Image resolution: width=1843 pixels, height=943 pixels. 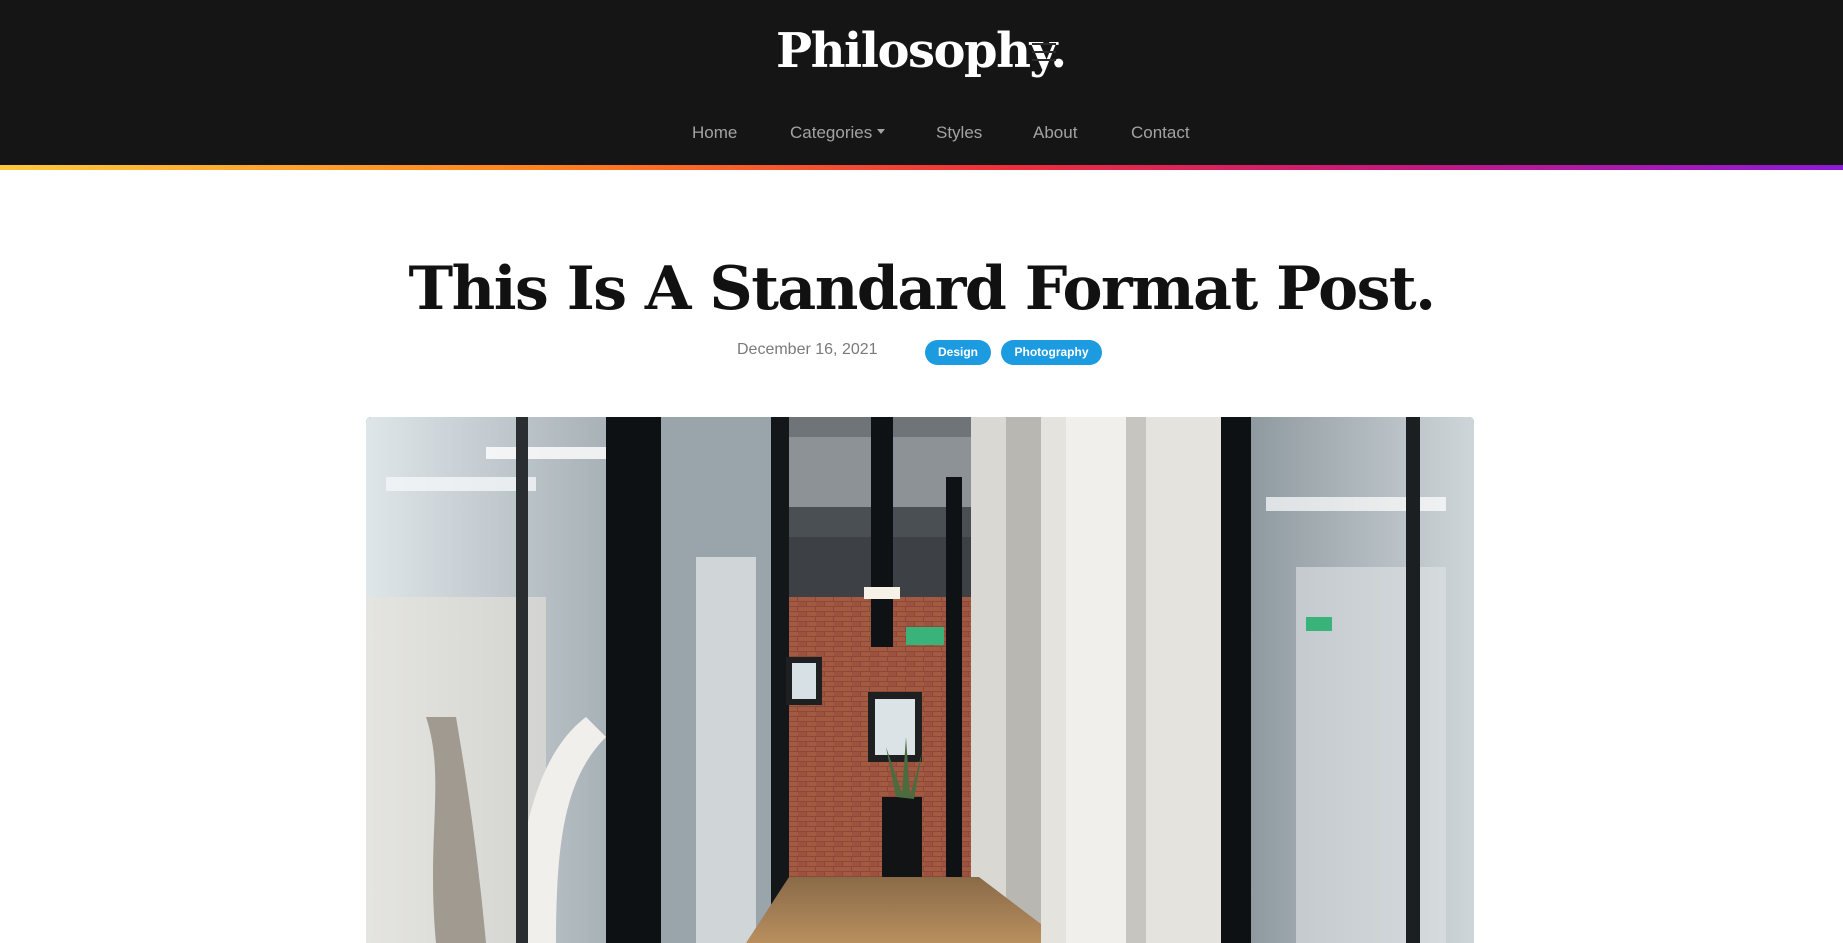 I want to click on nav-item-about: About, so click(x=1055, y=133).